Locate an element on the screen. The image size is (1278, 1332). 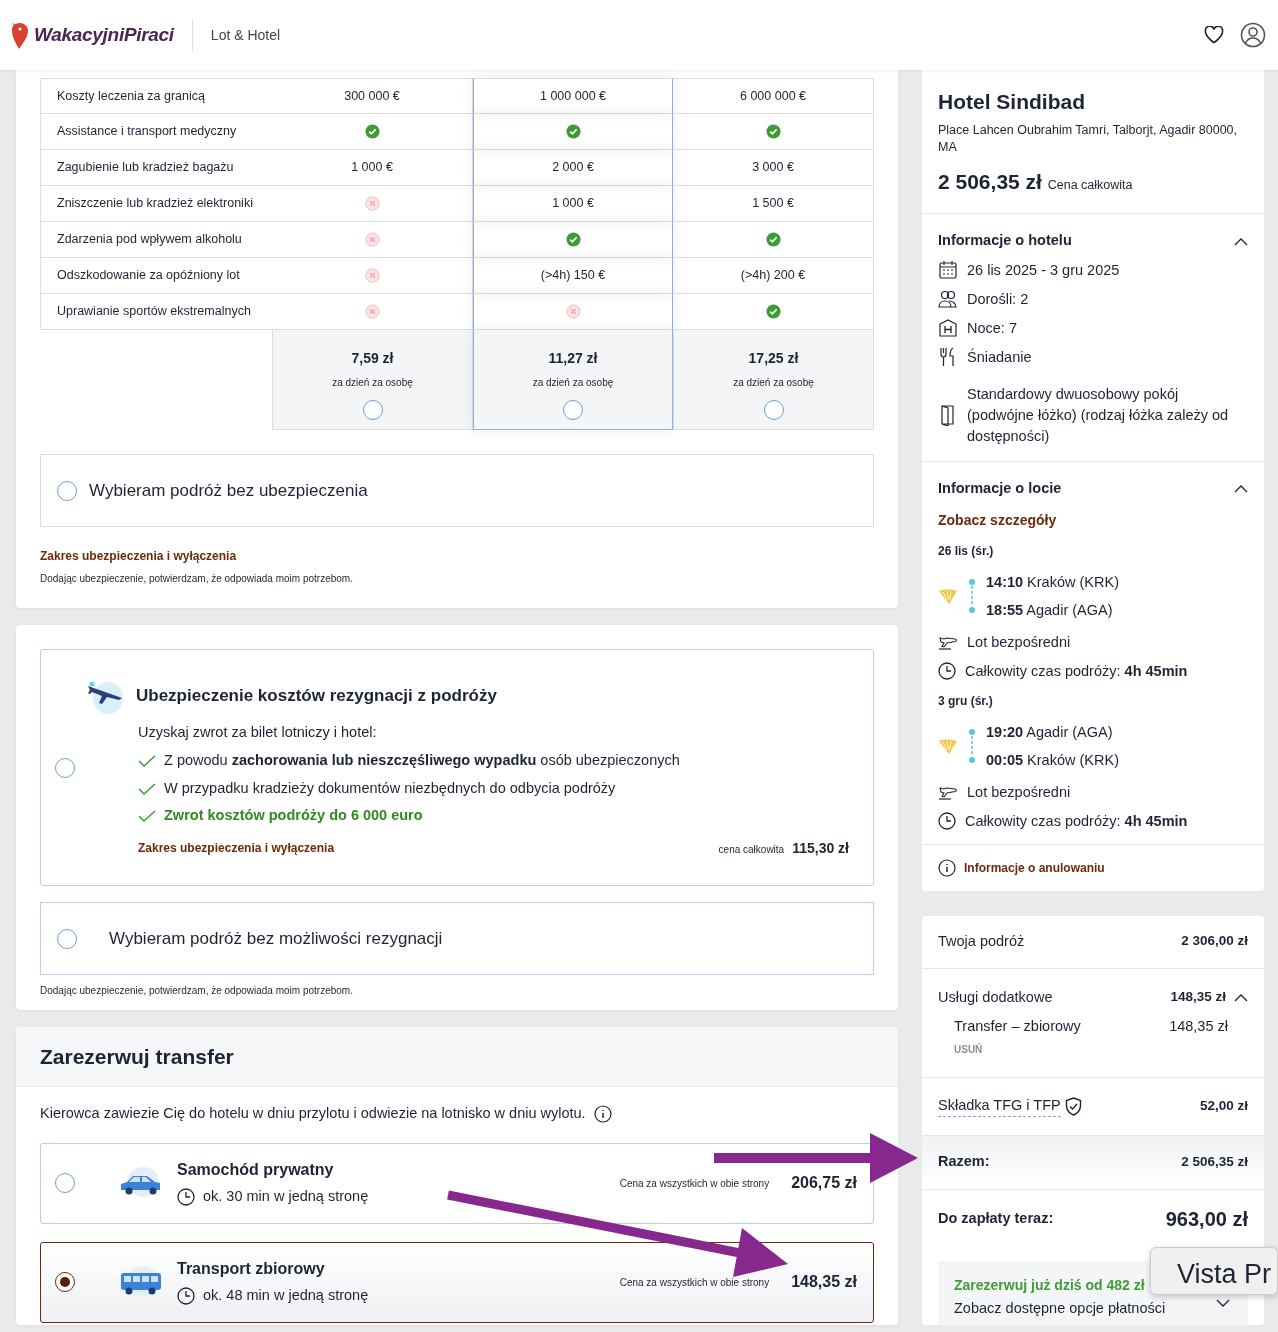
table-cell: 1 500 € is located at coordinates (773, 204).